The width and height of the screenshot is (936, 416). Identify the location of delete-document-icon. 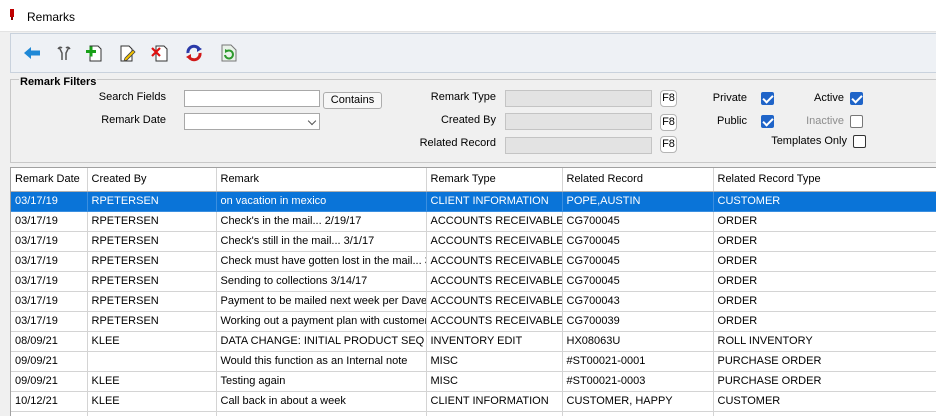
(159, 53).